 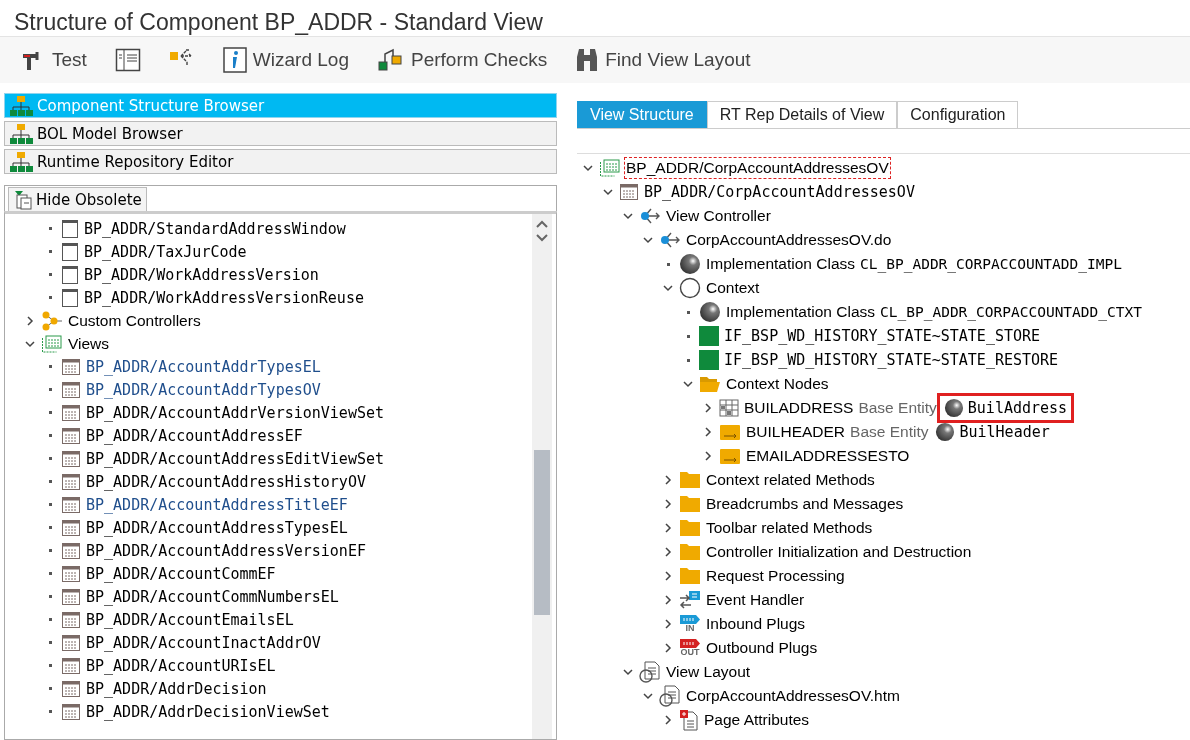 I want to click on tree-node-label: View Layout, so click(x=708, y=672).